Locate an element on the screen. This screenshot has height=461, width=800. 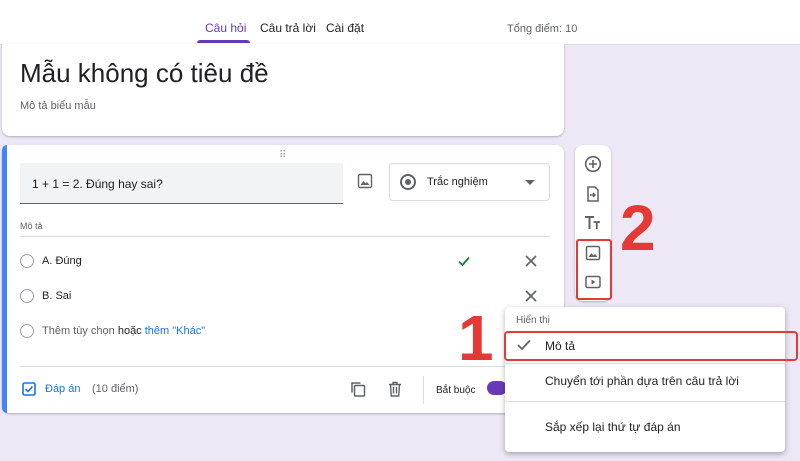
menu-header: Hiển thị is located at coordinates (533, 320).